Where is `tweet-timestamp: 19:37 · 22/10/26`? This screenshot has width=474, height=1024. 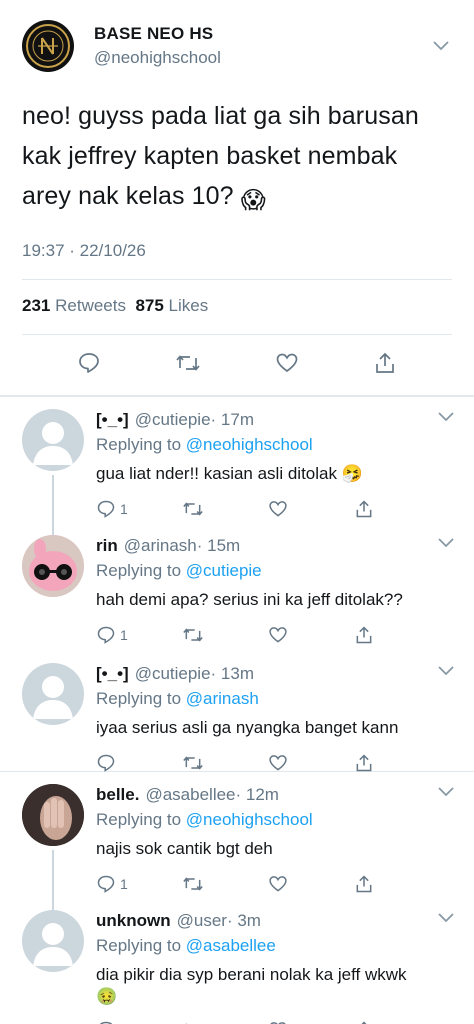
tweet-timestamp: 19:37 · 22/10/26 is located at coordinates (237, 260).